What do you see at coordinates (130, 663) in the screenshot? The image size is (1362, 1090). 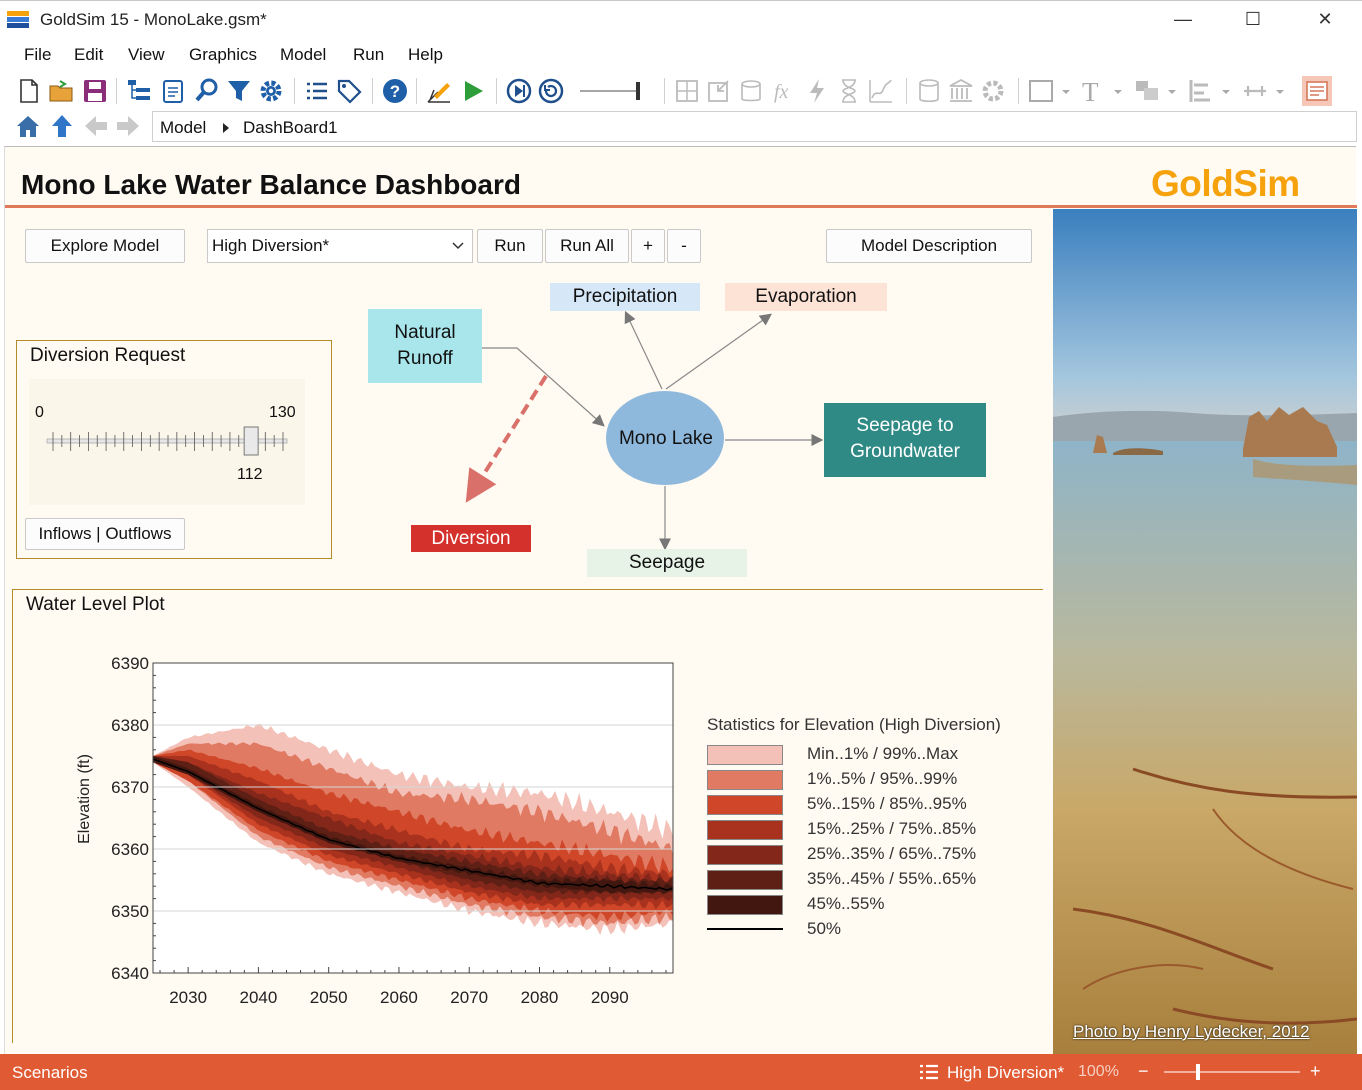 I see `y-tick-label: 6390` at bounding box center [130, 663].